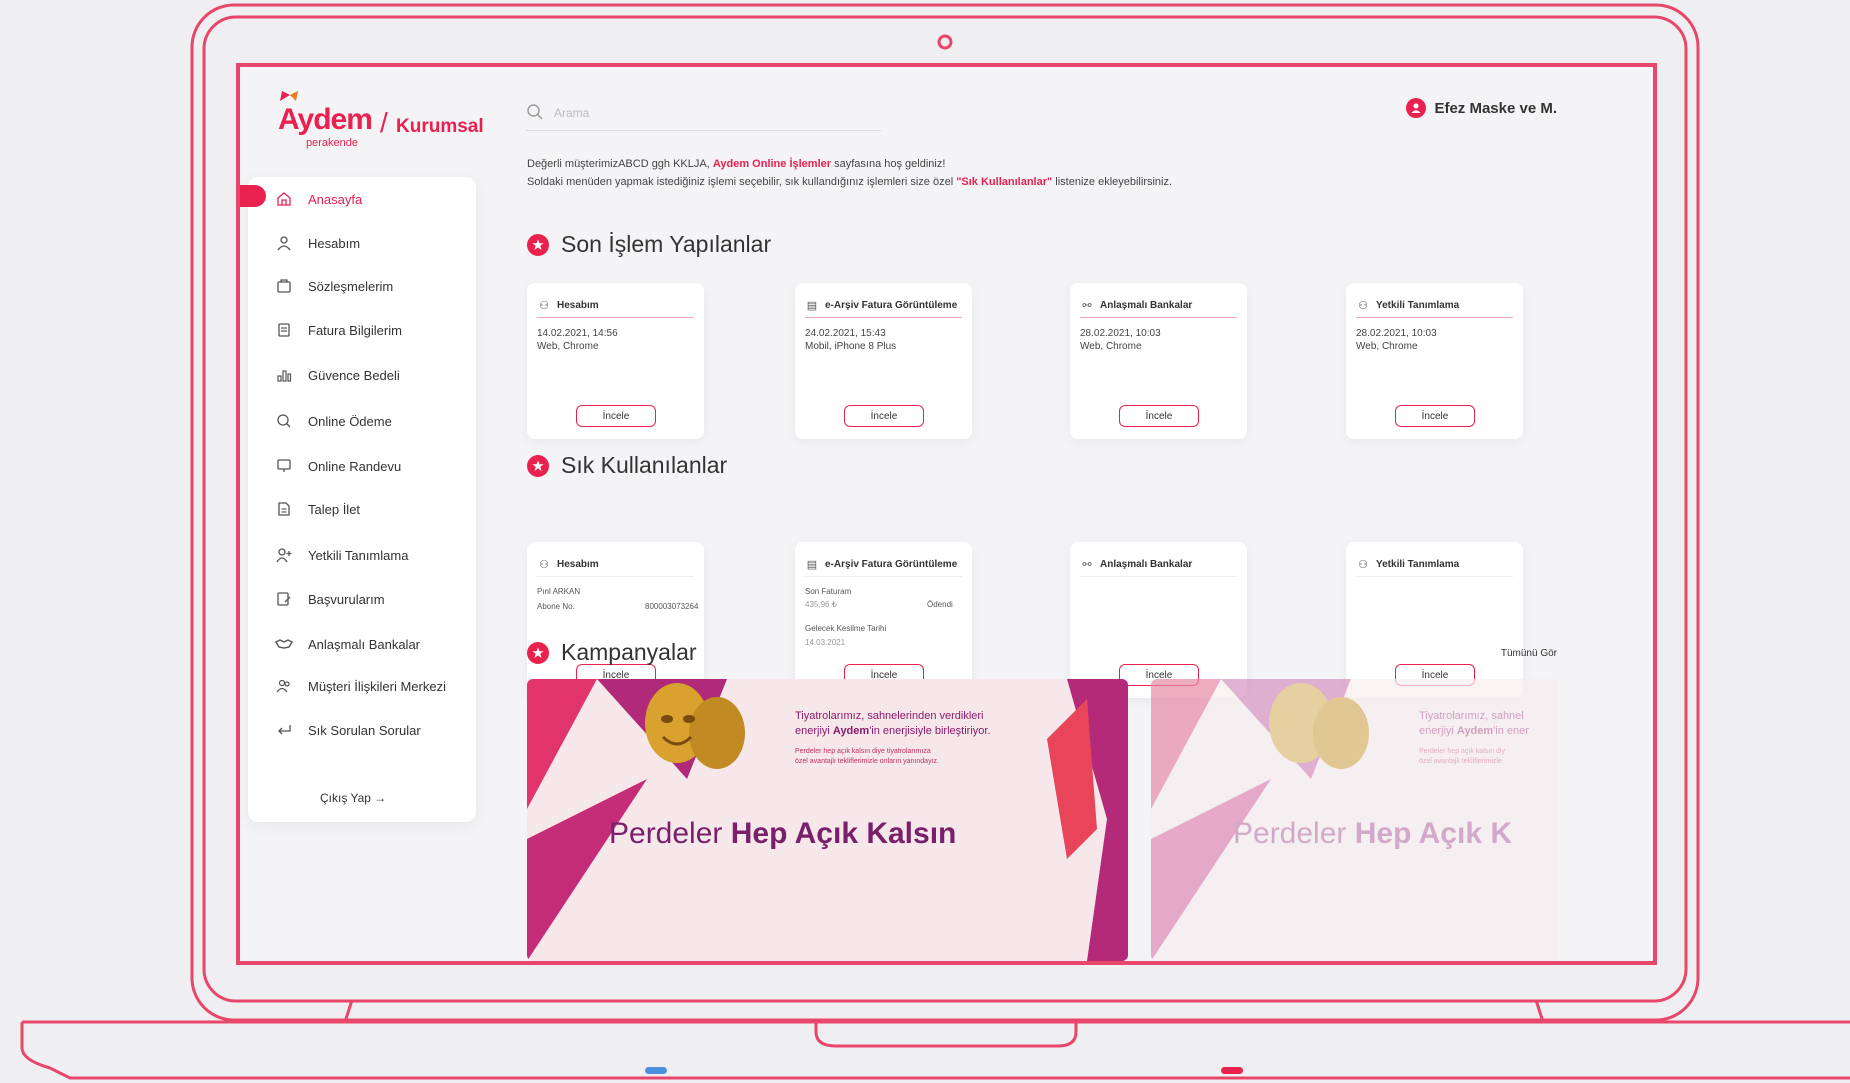  Describe the element at coordinates (332, 143) in the screenshot. I see `logo-sub: perakende` at that location.